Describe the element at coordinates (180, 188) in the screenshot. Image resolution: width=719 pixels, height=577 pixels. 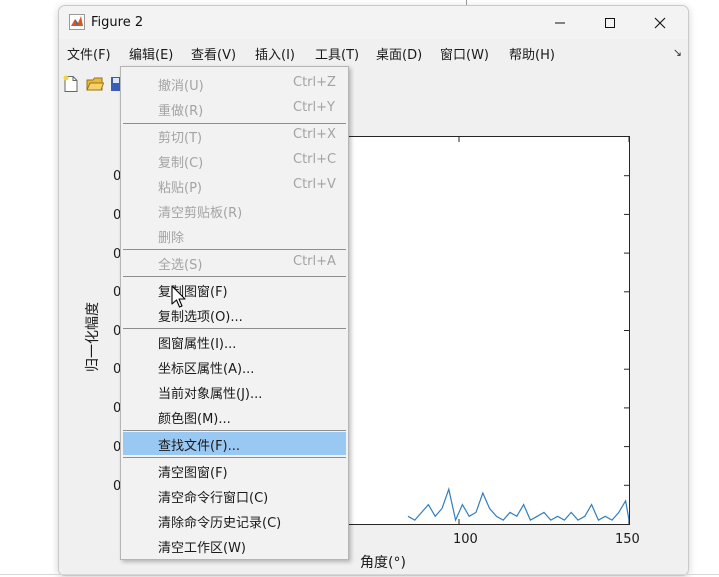
I see `menu-item-label: 粘贴(P)` at that location.